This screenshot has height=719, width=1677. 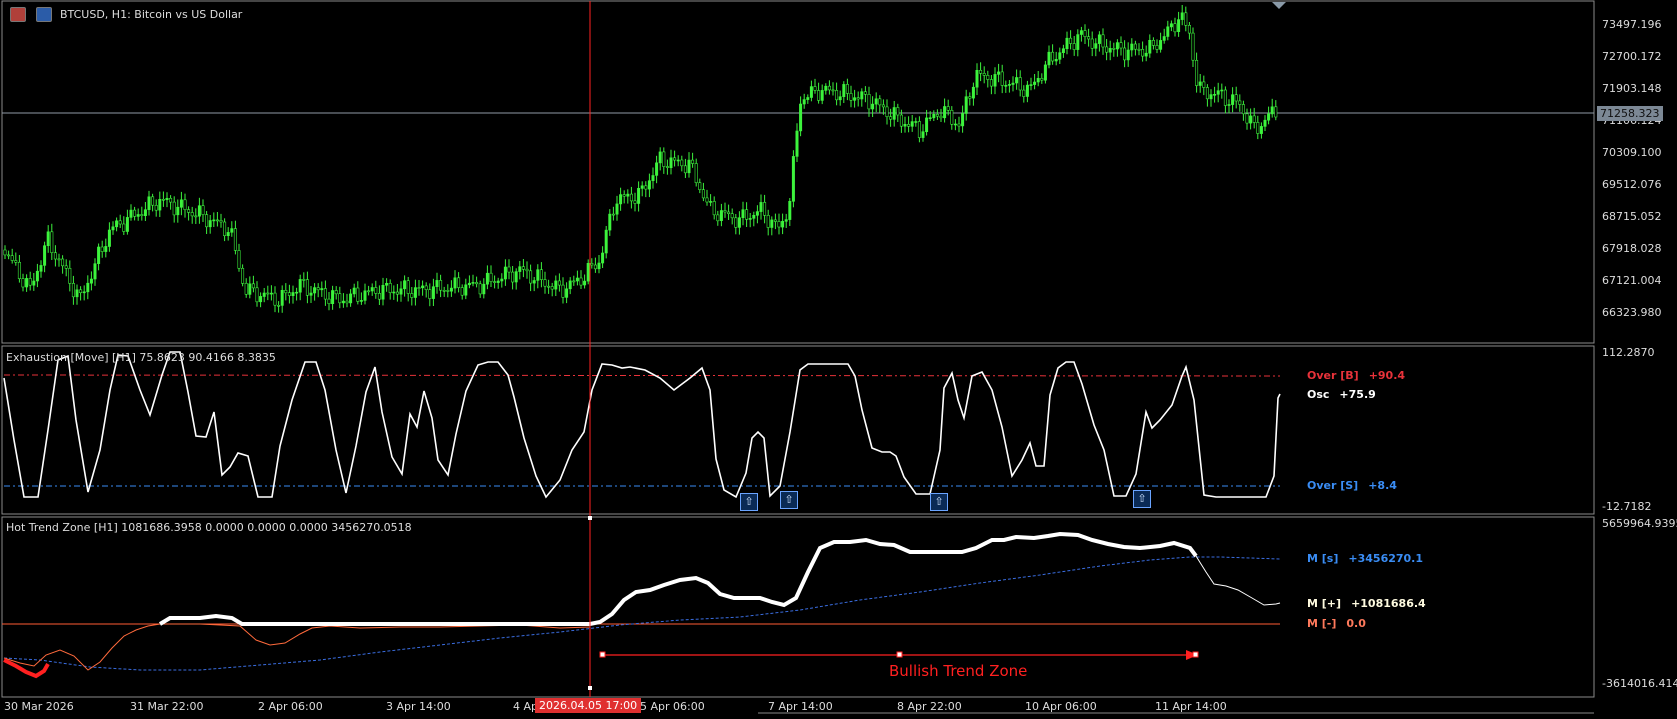 What do you see at coordinates (1195, 654) in the screenshot?
I see `zone-end-point` at bounding box center [1195, 654].